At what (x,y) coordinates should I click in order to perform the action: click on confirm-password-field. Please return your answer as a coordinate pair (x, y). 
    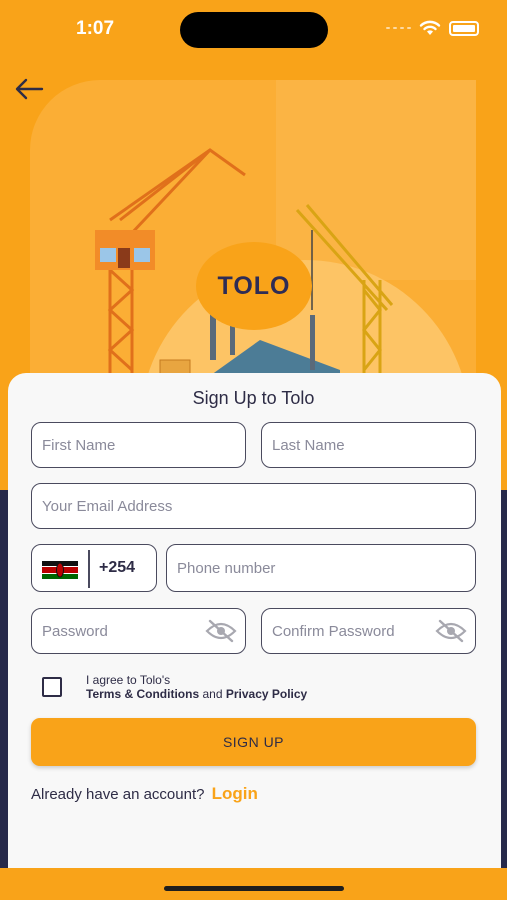
    Looking at the image, I should click on (368, 631).